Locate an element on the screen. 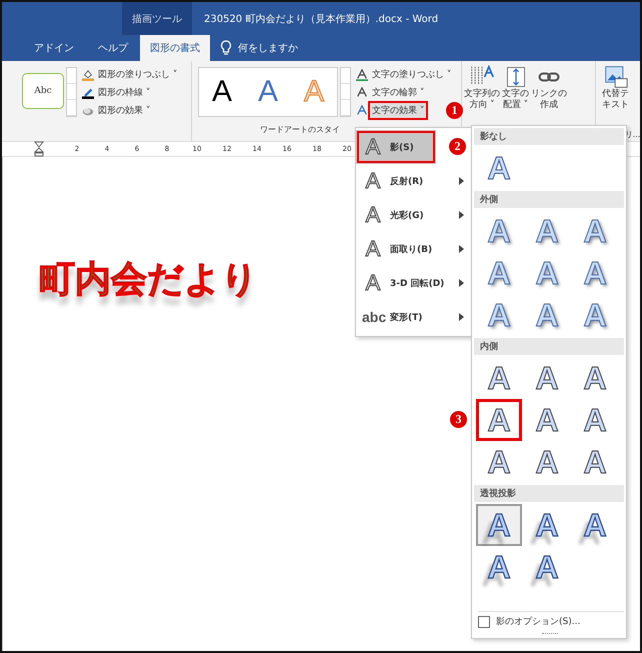 This screenshot has height=653, width=642. ribbon-command: 文字の輪郭 ˅ is located at coordinates (398, 92).